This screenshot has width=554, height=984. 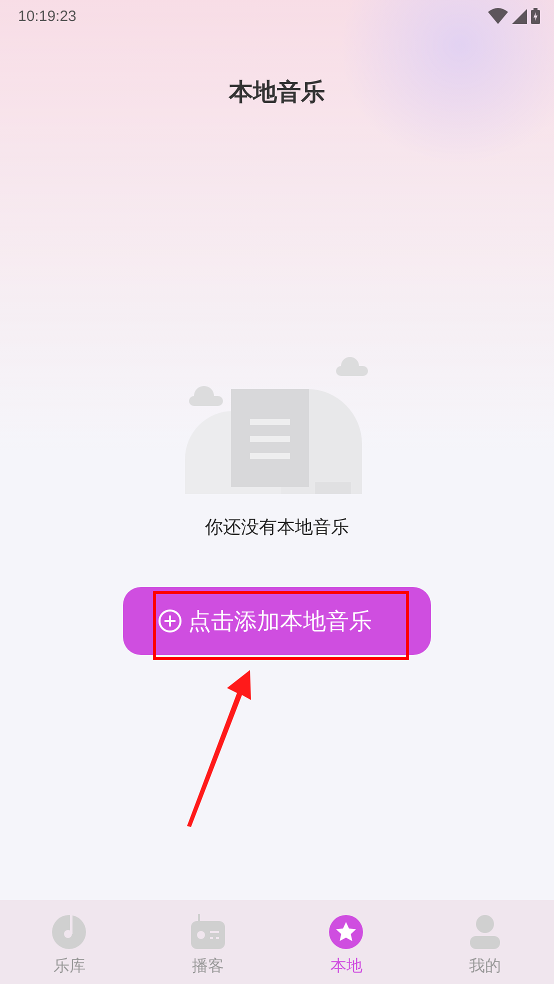 What do you see at coordinates (277, 527) in the screenshot?
I see `empty-message: 你还没有本地音乐` at bounding box center [277, 527].